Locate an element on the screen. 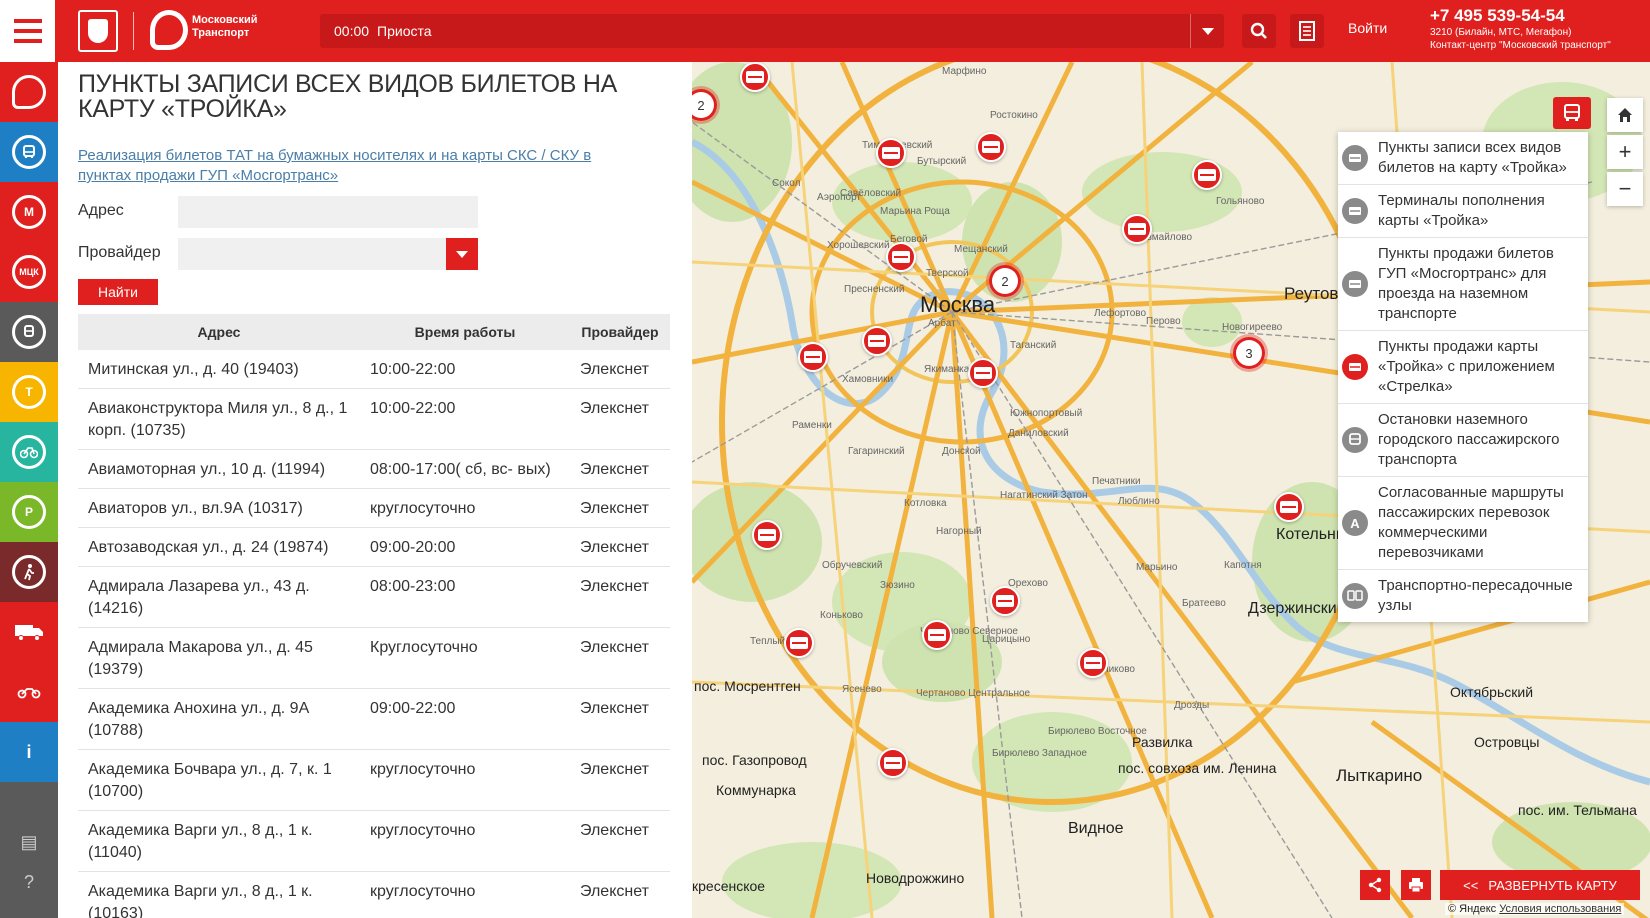 This screenshot has width=1650, height=918. sidebar-item-bike is located at coordinates (29, 452).